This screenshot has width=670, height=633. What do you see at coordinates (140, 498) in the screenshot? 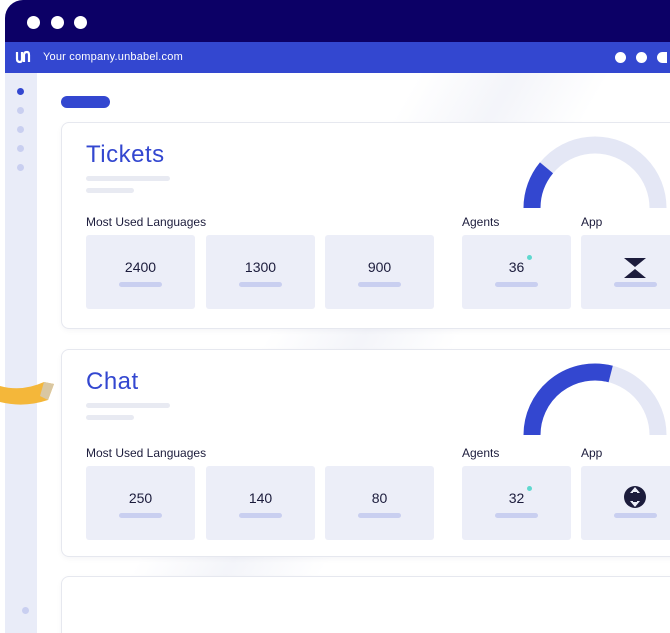
I see `tile-value: 250` at bounding box center [140, 498].